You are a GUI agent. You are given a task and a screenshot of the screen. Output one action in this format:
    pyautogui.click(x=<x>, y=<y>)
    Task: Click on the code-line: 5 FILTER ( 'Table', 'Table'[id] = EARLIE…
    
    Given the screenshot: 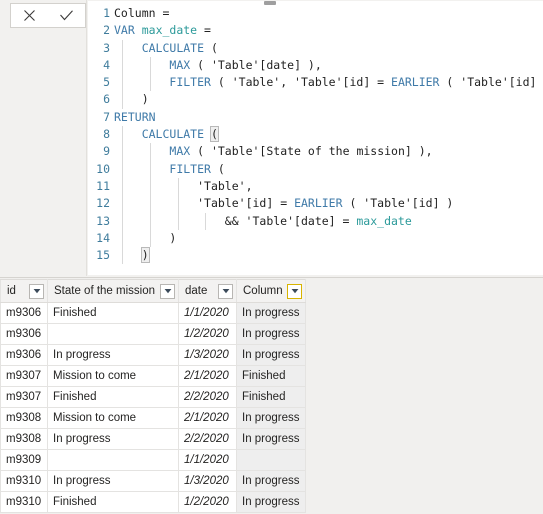 What is the action you would take?
    pyautogui.click(x=315, y=83)
    